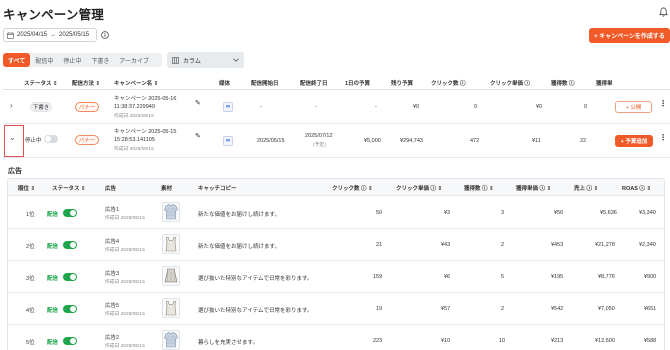  I want to click on shirt-icon, so click(171, 212).